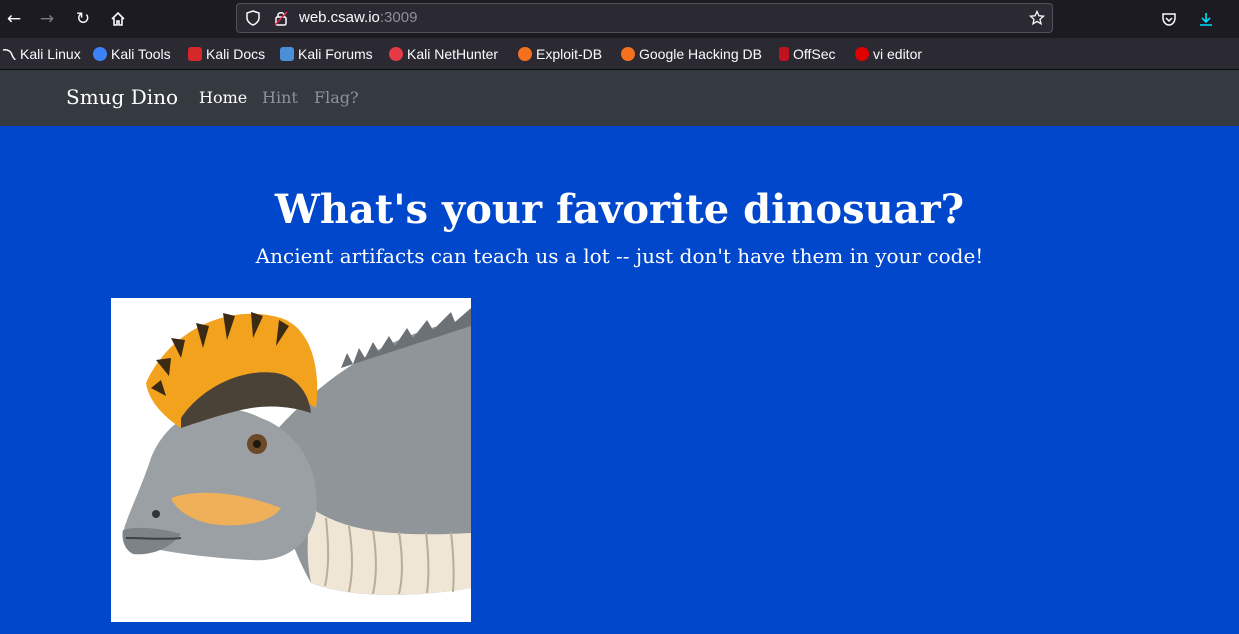 This screenshot has width=1239, height=634. What do you see at coordinates (1037, 18) in the screenshot?
I see `star-icon` at bounding box center [1037, 18].